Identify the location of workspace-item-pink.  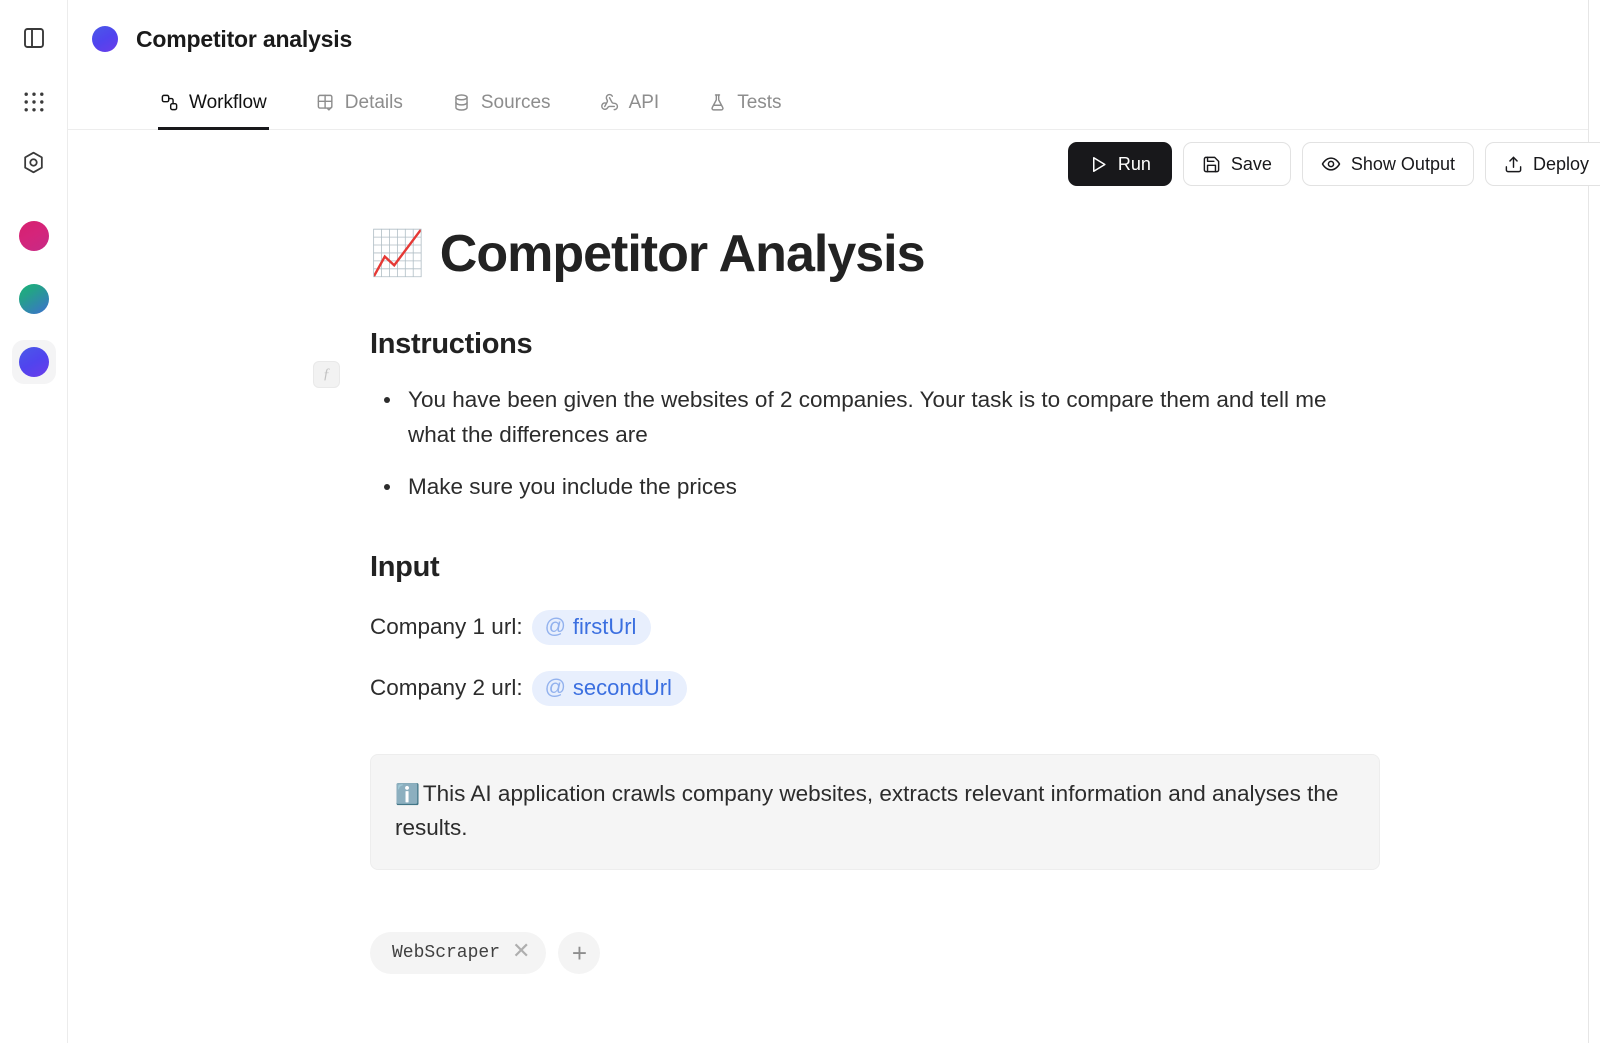
(34, 236).